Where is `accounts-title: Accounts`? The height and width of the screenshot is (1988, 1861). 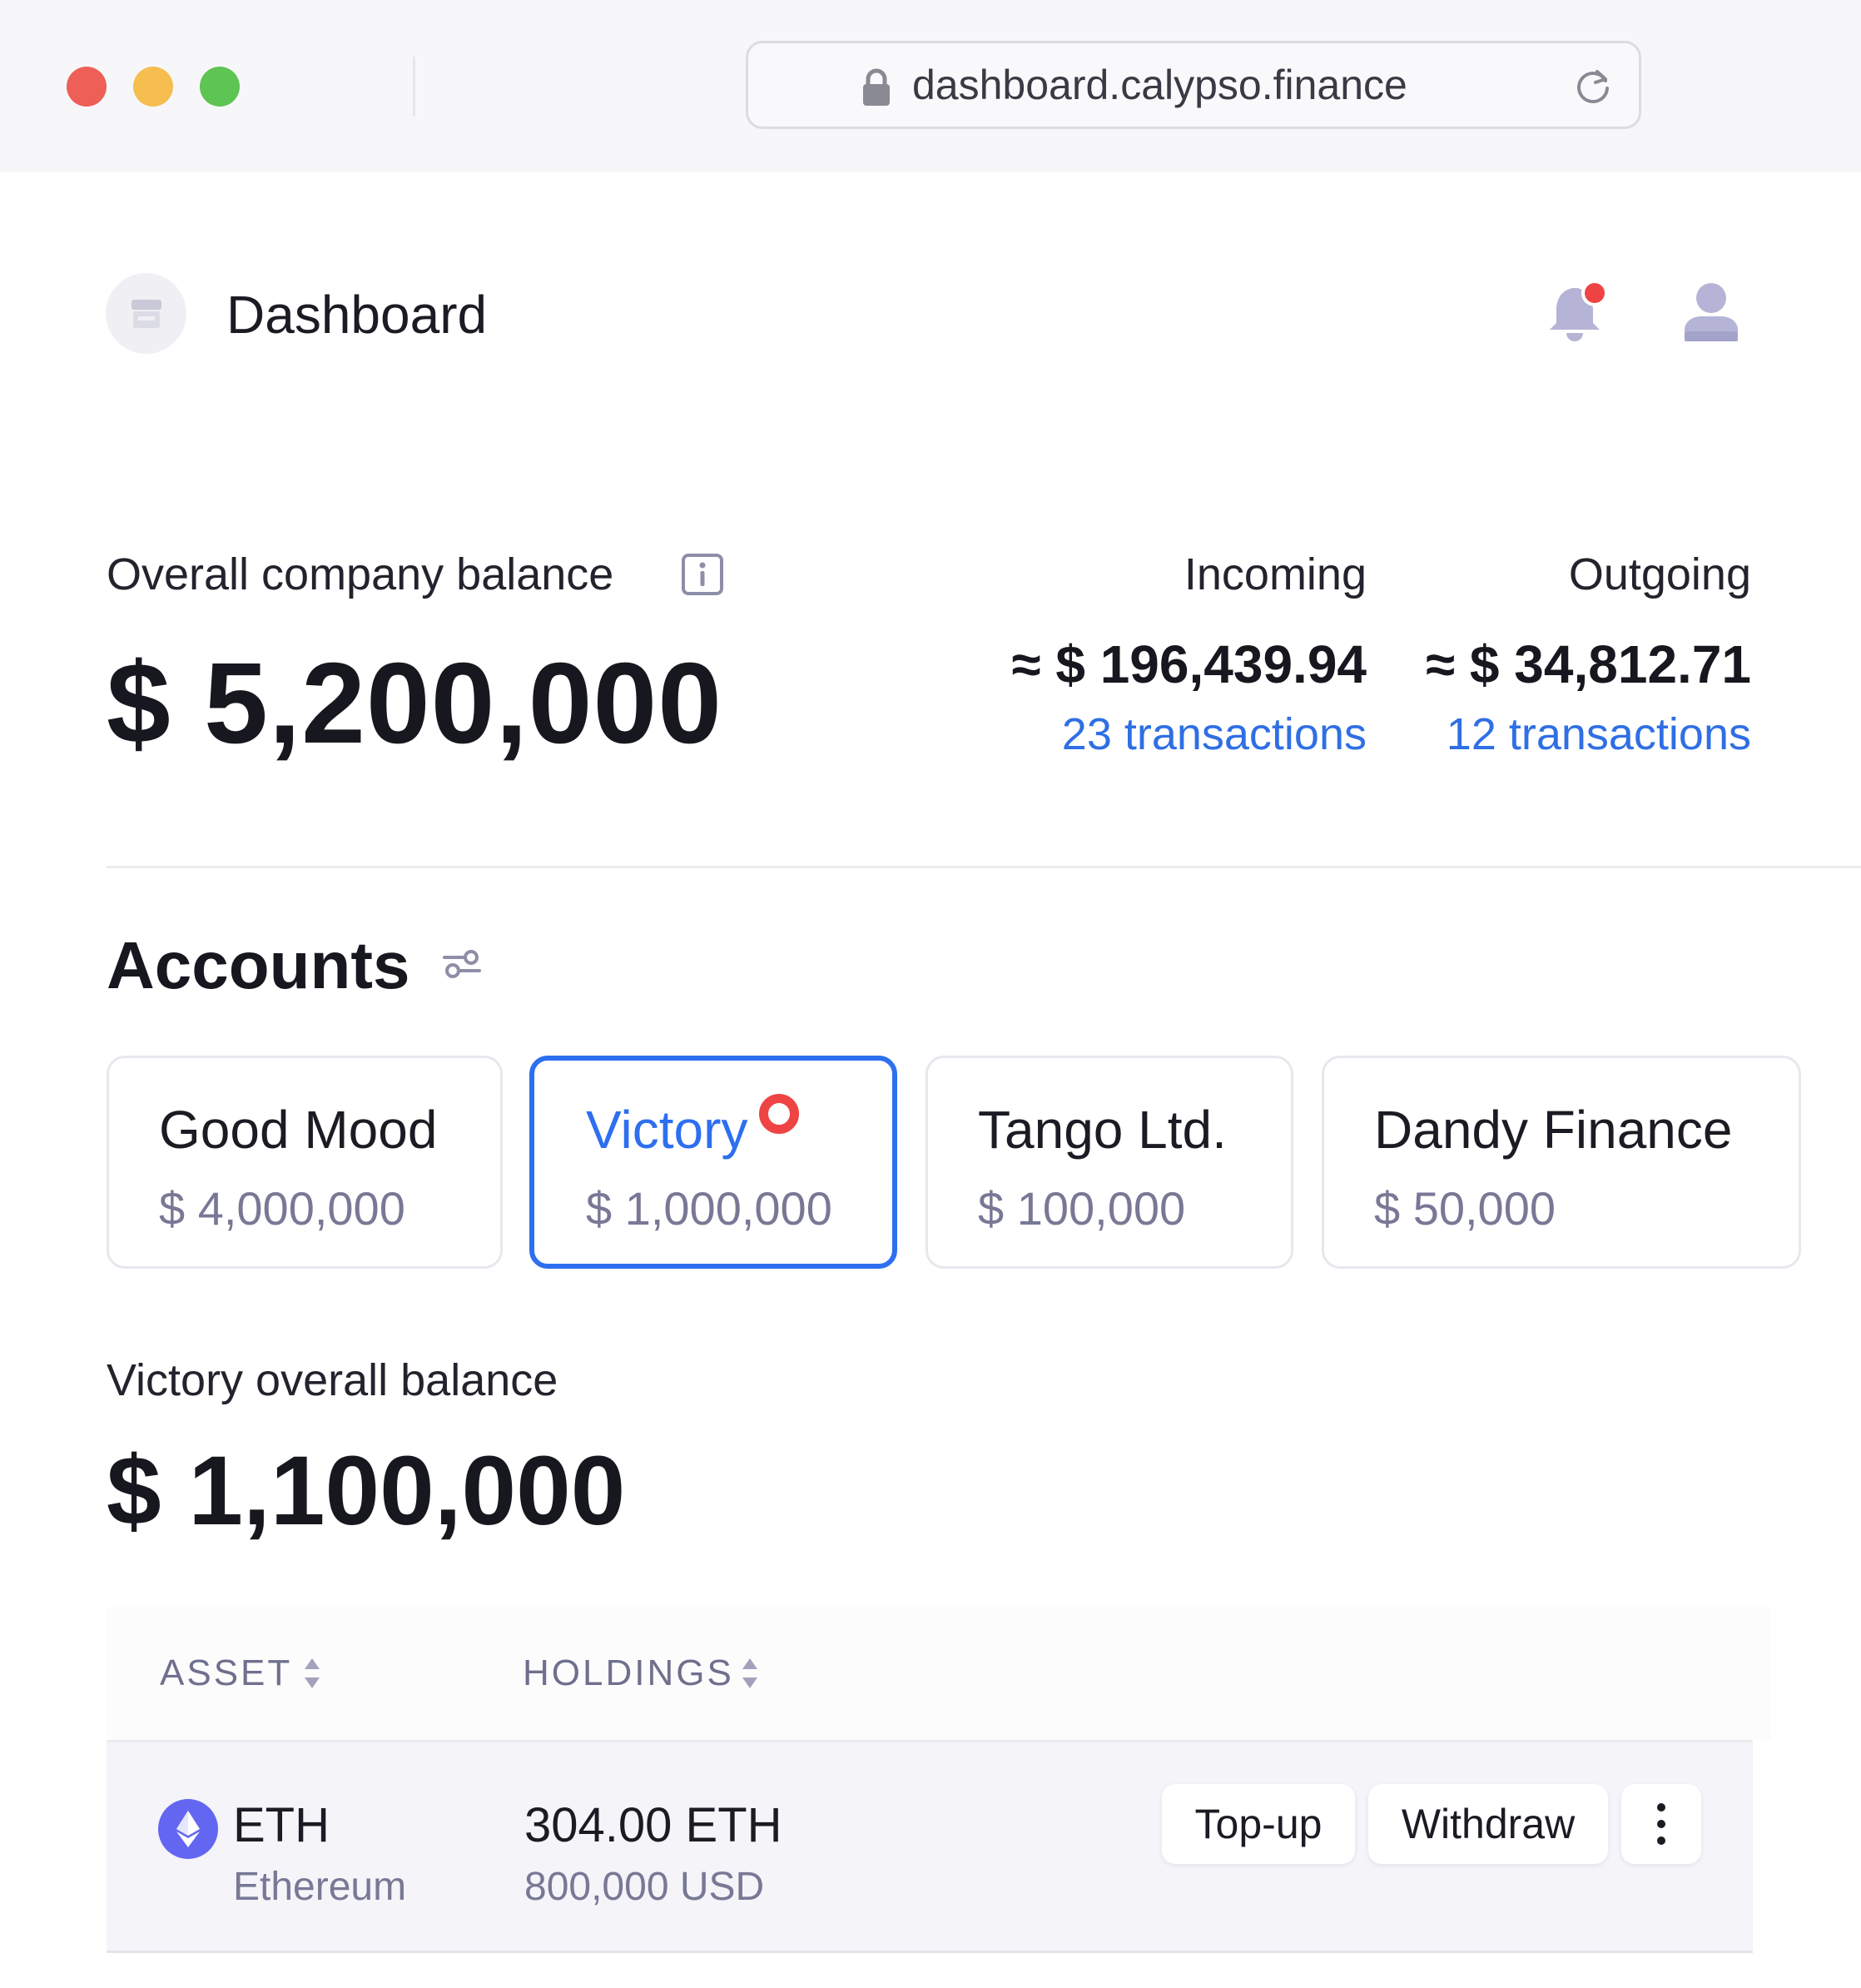
accounts-title: Accounts is located at coordinates (258, 965).